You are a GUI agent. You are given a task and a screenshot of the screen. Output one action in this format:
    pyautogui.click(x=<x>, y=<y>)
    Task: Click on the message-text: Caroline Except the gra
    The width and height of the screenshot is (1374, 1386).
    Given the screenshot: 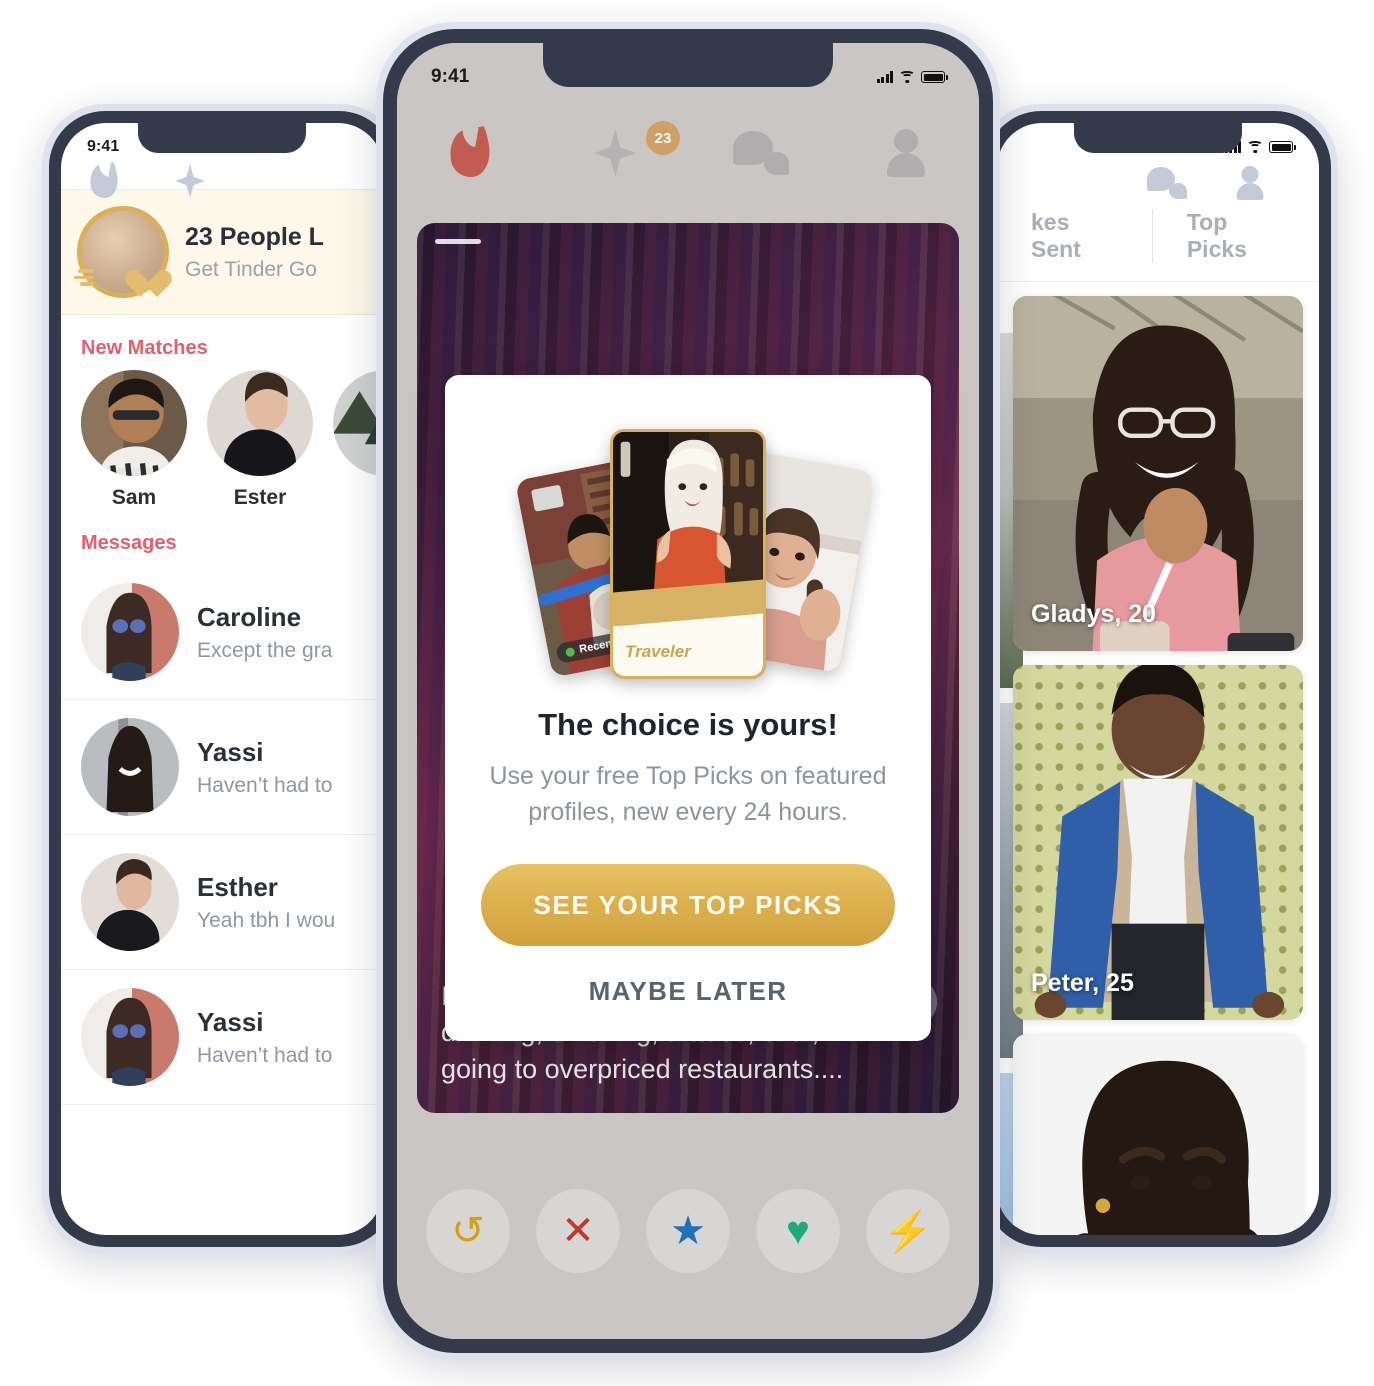 What is the action you would take?
    pyautogui.click(x=264, y=632)
    